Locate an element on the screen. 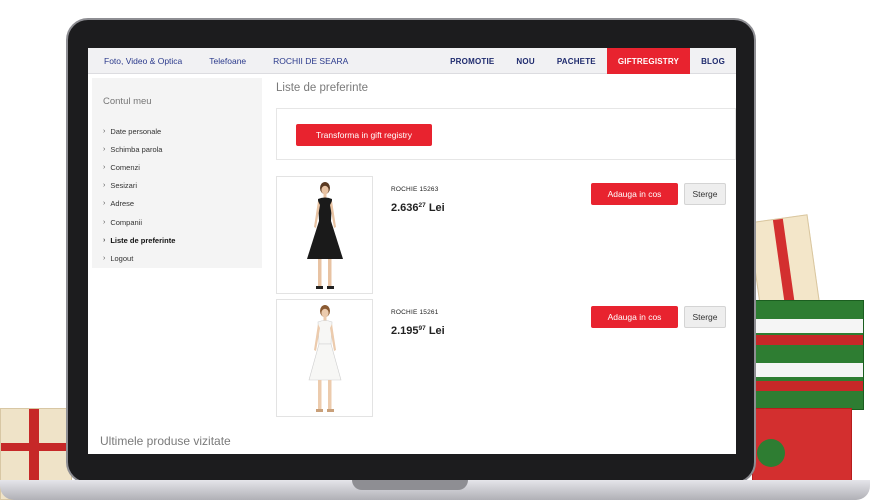  product-price: 2.19597 Lei is located at coordinates (418, 331).